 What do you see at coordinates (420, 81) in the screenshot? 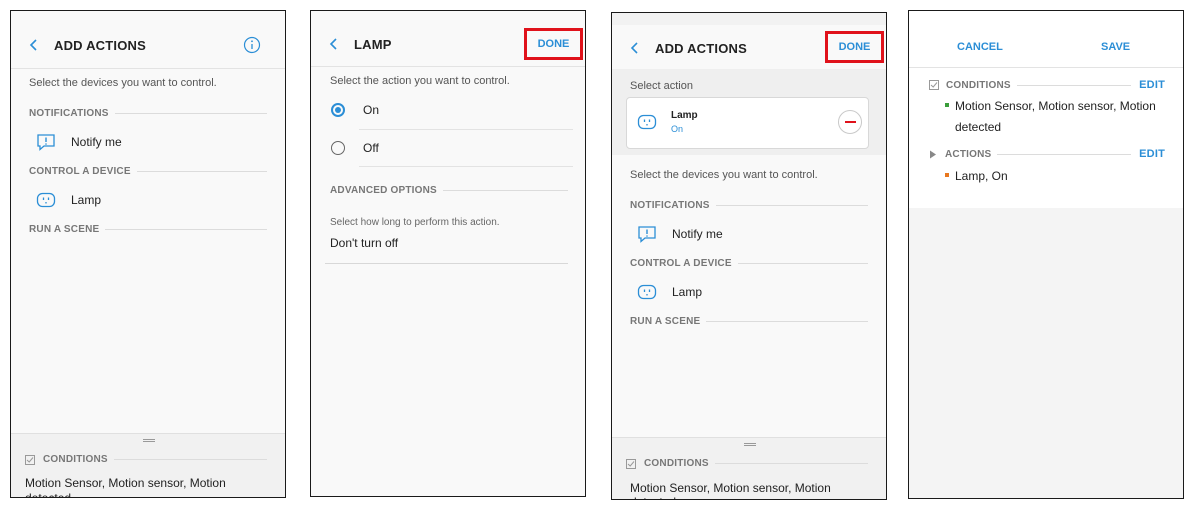
I see `instructions: Select the action you want to control.` at bounding box center [420, 81].